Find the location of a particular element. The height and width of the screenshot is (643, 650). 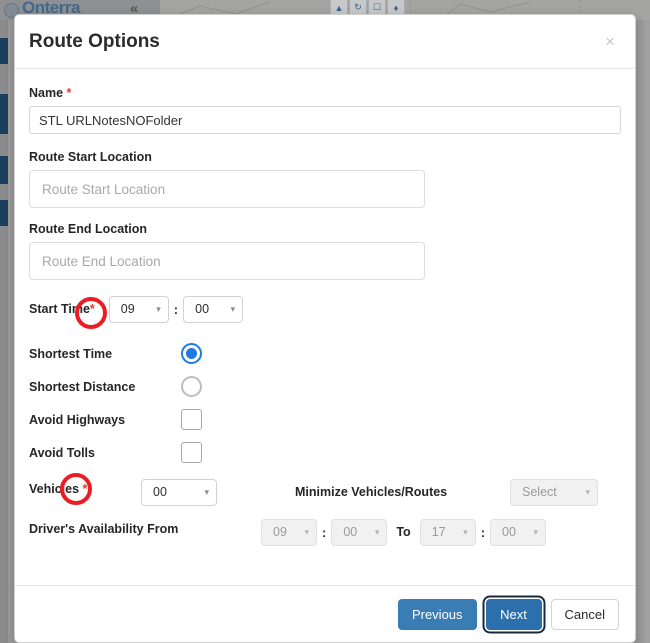

availability-to-hour-select: 17 ▾ is located at coordinates (447, 532).